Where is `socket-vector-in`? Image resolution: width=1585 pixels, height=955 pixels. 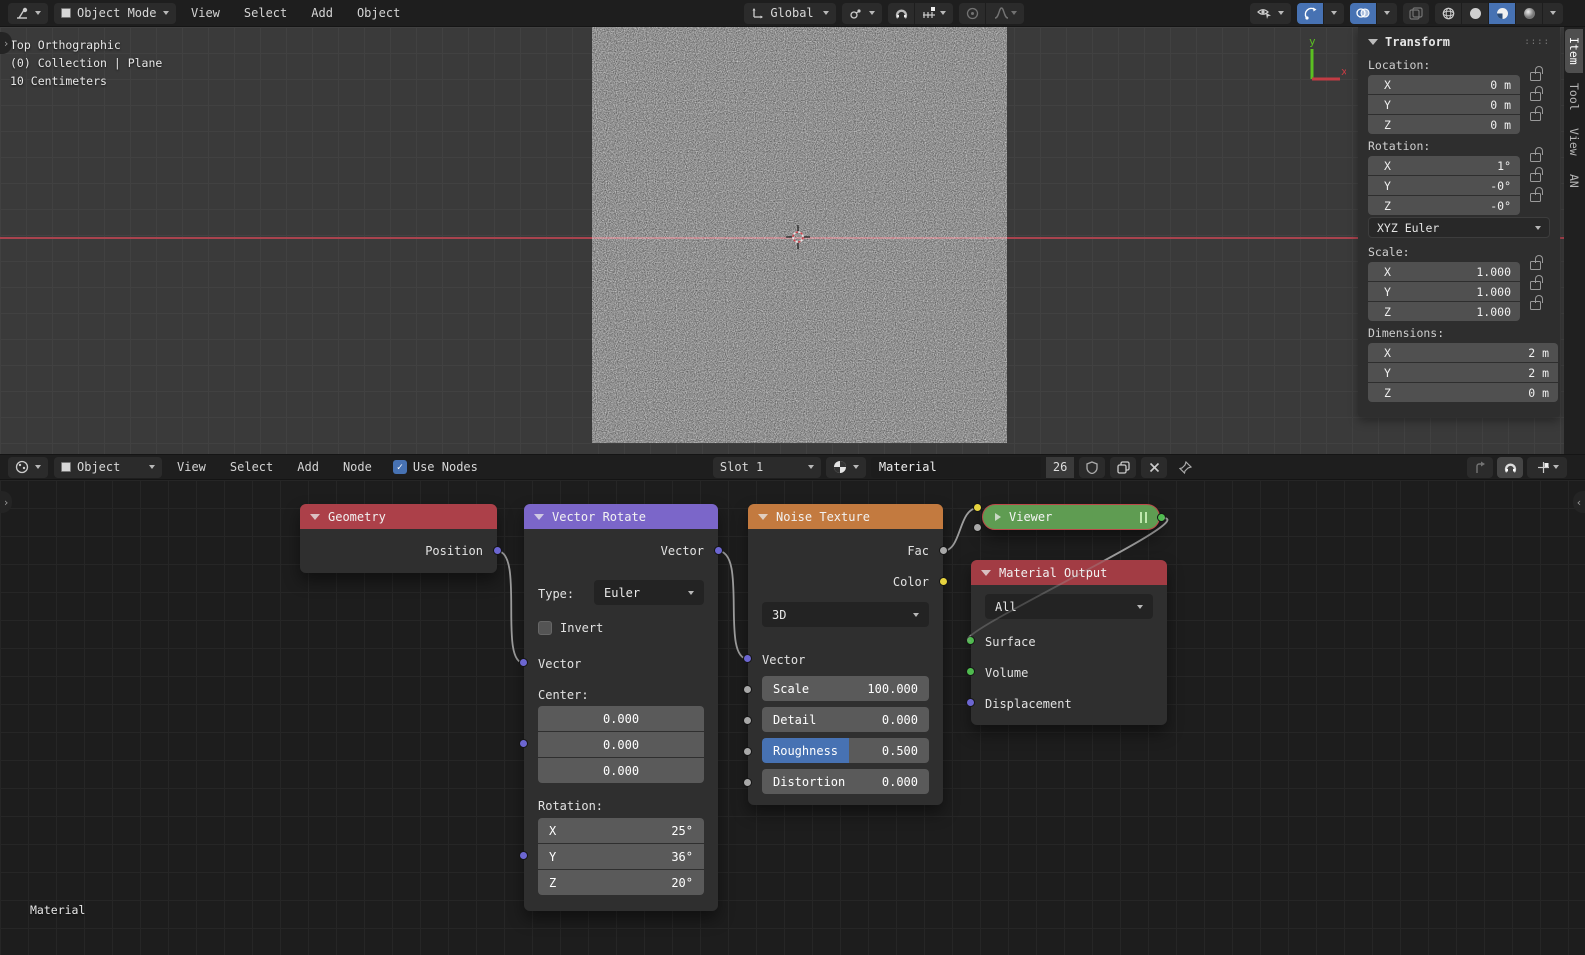
socket-vector-in is located at coordinates (523, 662).